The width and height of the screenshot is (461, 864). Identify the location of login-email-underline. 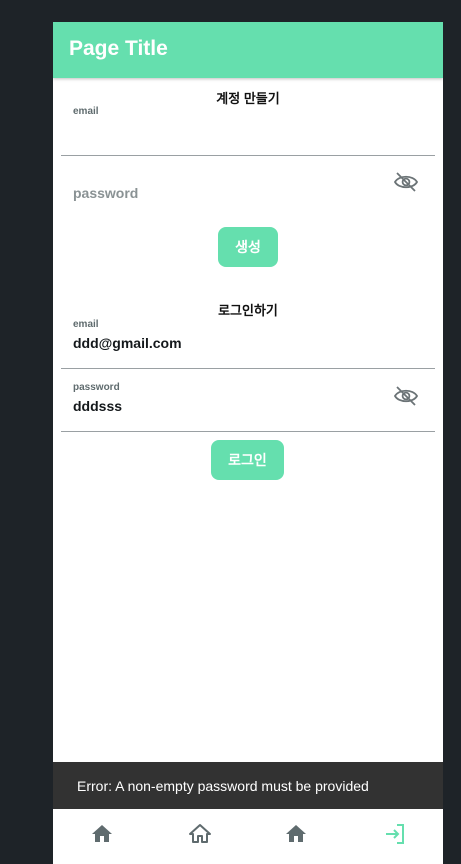
(248, 368).